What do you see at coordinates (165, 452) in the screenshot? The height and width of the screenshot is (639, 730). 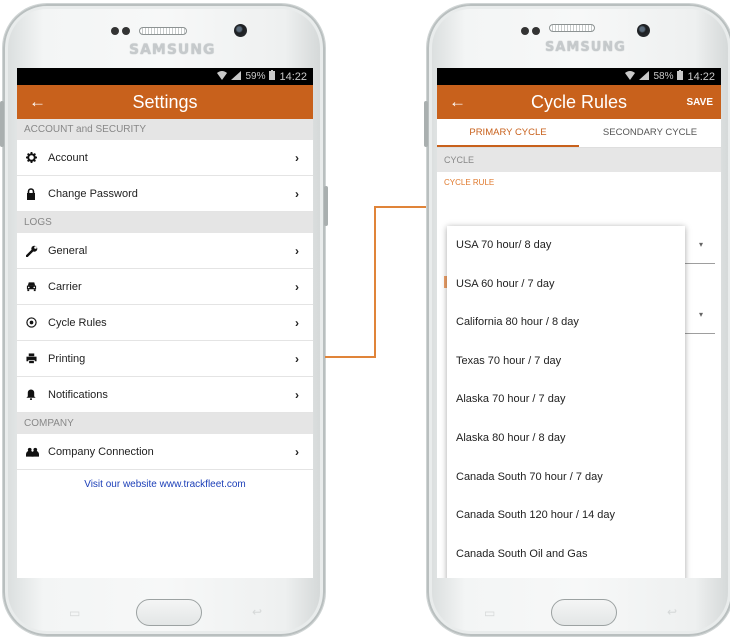 I see `settings-item-company-connection: Company Connection ›` at bounding box center [165, 452].